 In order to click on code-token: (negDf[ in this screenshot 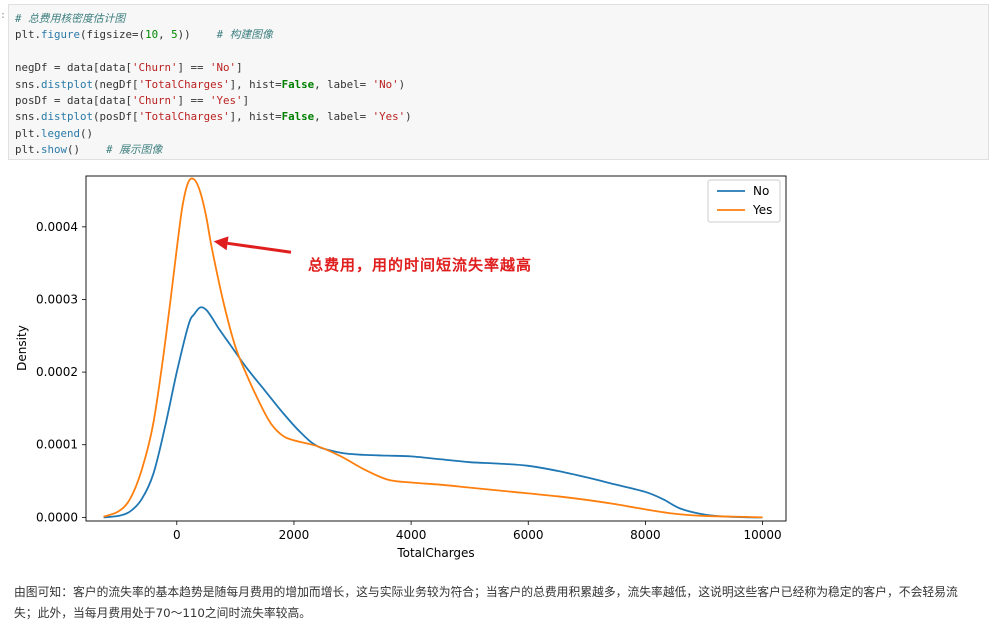, I will do `click(116, 84)`.